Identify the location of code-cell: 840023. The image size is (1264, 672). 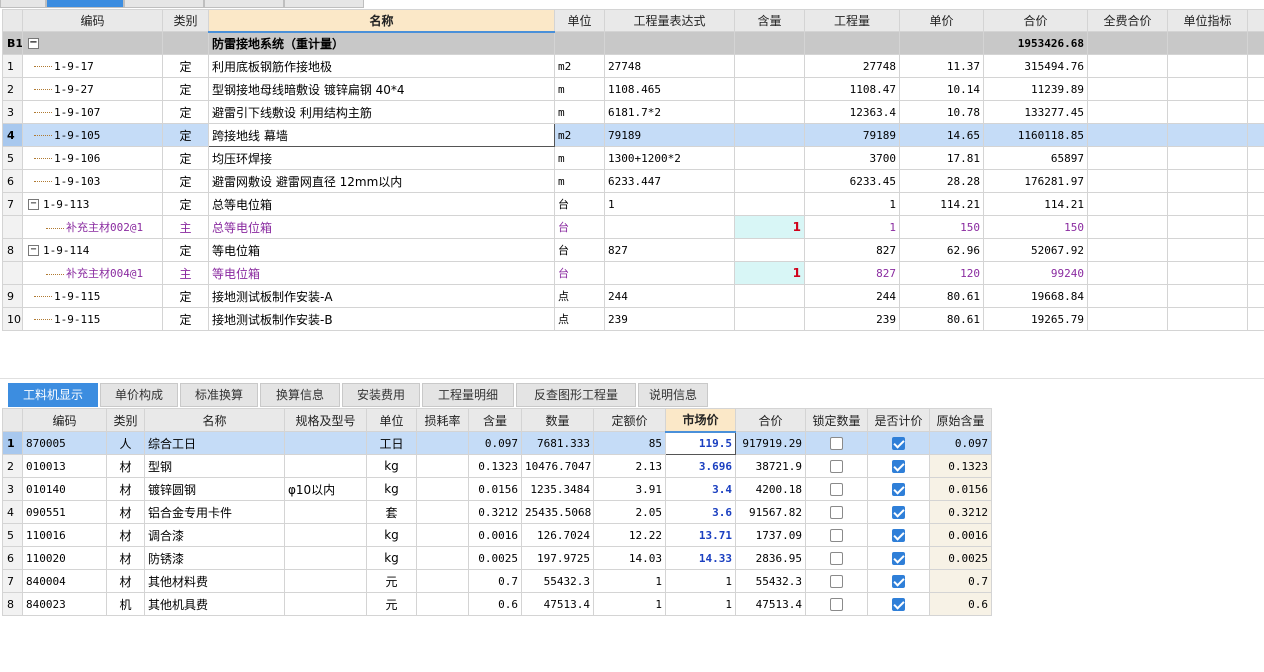
(64, 604).